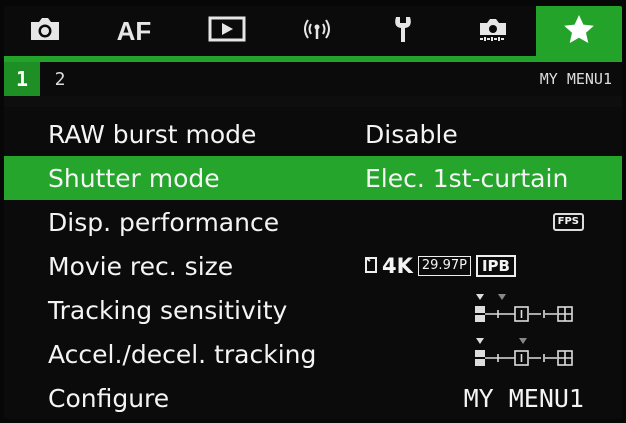  I want to click on custom-function-icon, so click(493, 31).